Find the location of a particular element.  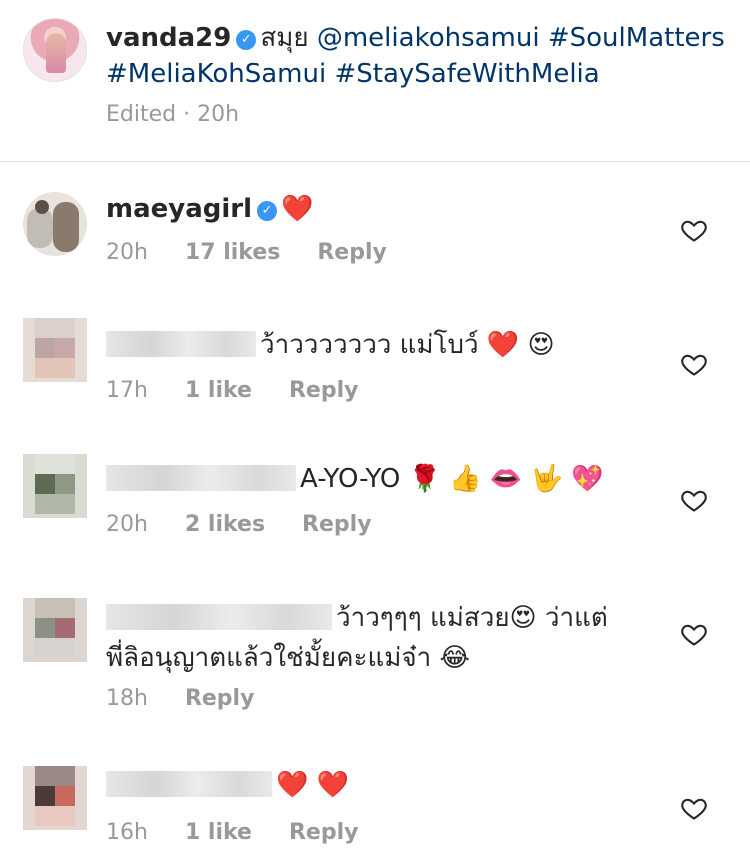

comment-text: ว้าวๆๆๆ แม่สวย😍 ว่าแต่ is located at coordinates (472, 618).